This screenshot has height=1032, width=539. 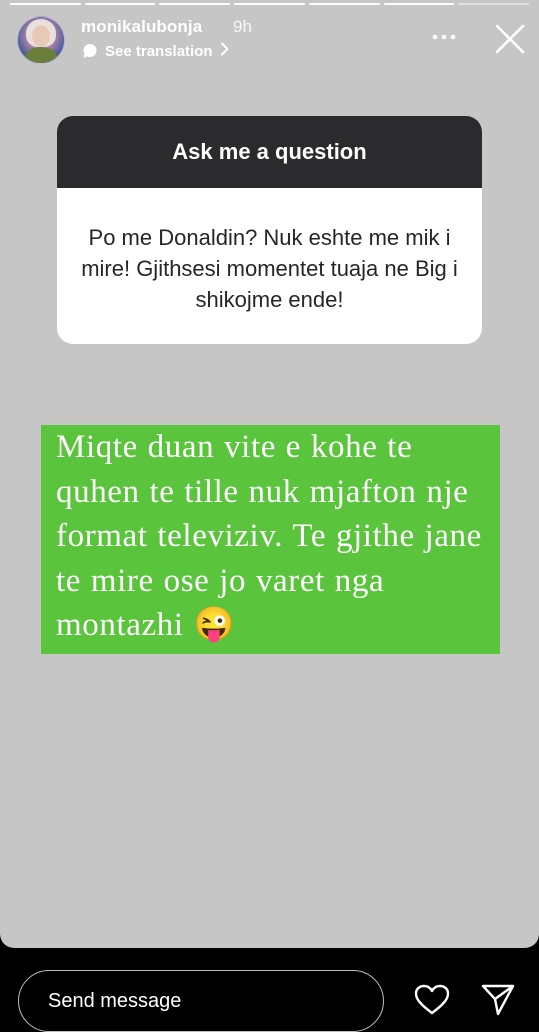 What do you see at coordinates (41, 40) in the screenshot?
I see `avatar` at bounding box center [41, 40].